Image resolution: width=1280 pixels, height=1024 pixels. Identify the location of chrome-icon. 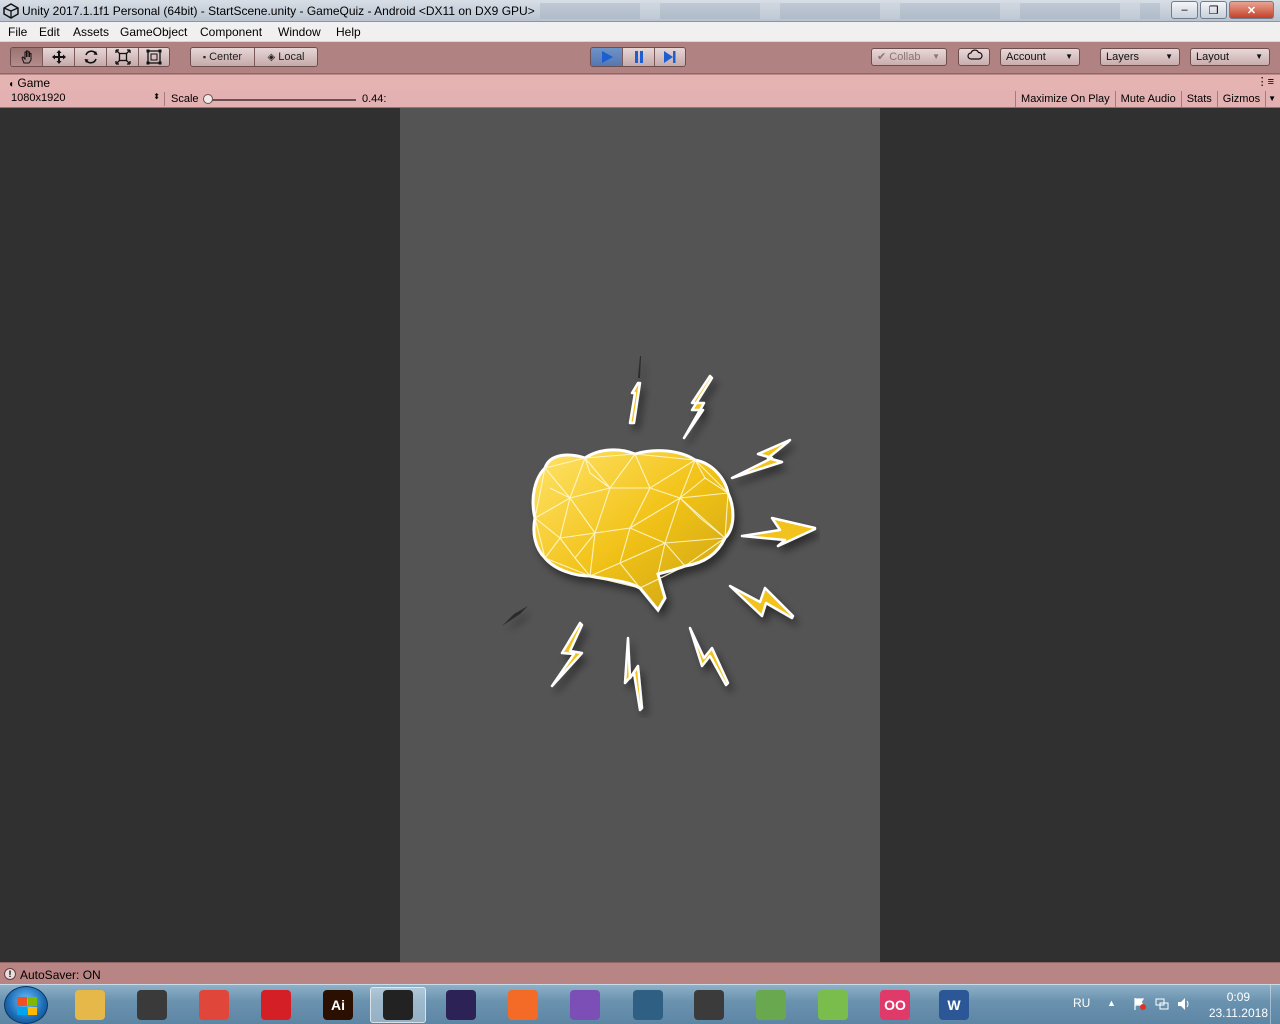
(214, 1005).